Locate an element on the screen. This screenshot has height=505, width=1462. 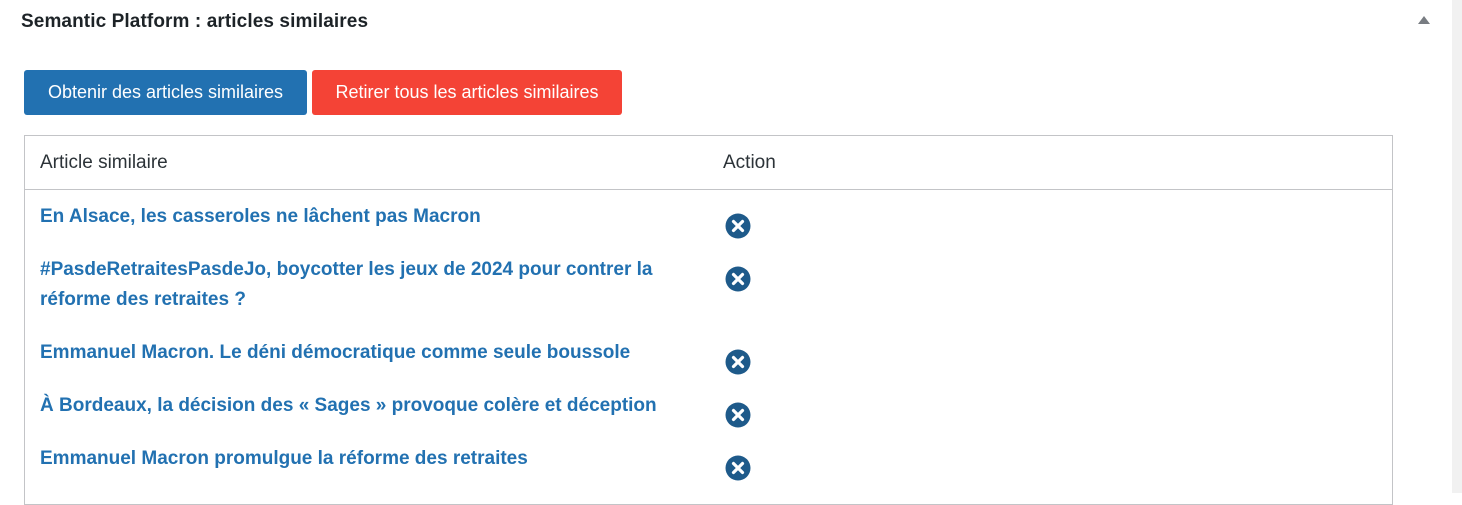
table-header: Article similaire Action is located at coordinates (708, 163).